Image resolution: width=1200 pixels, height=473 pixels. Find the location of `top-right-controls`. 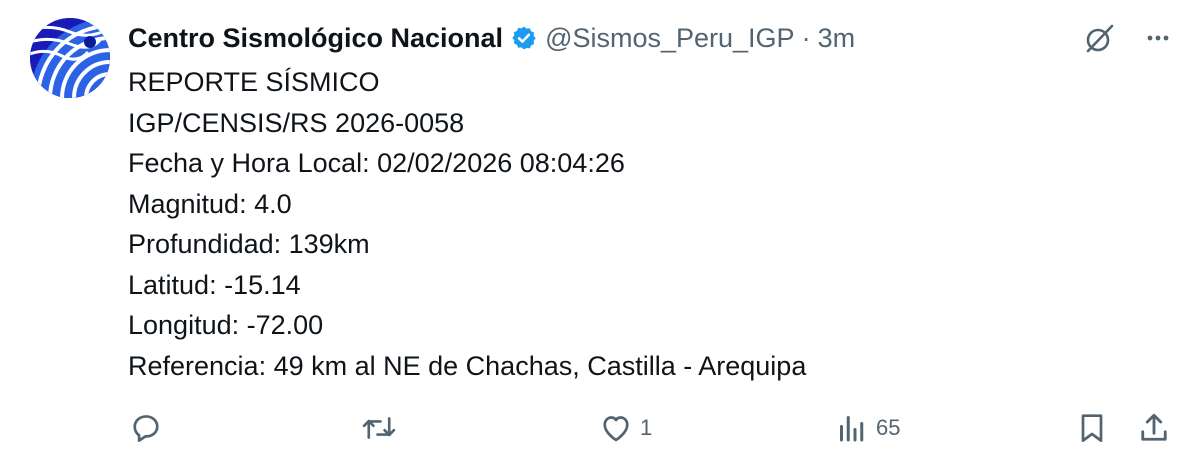

top-right-controls is located at coordinates (1129, 38).